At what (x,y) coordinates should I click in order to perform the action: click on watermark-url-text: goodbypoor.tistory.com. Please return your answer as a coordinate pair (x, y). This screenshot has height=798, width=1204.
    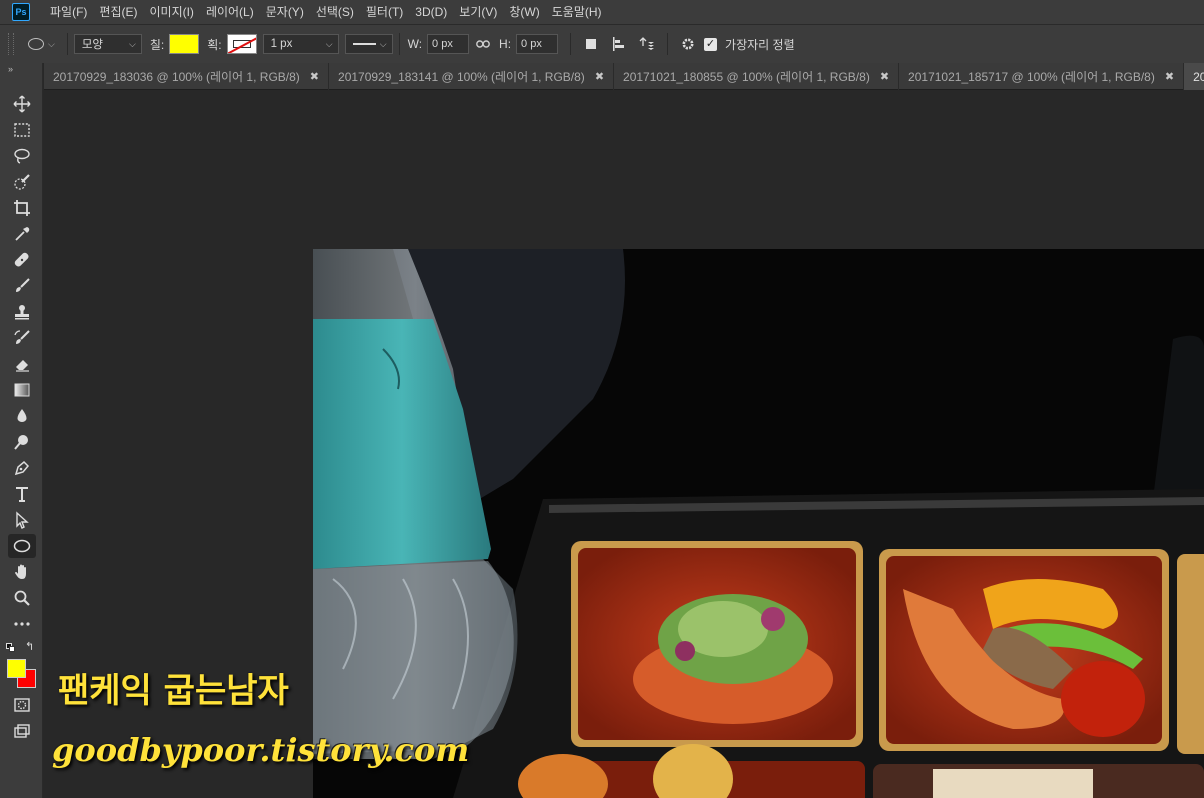
    Looking at the image, I should click on (261, 750).